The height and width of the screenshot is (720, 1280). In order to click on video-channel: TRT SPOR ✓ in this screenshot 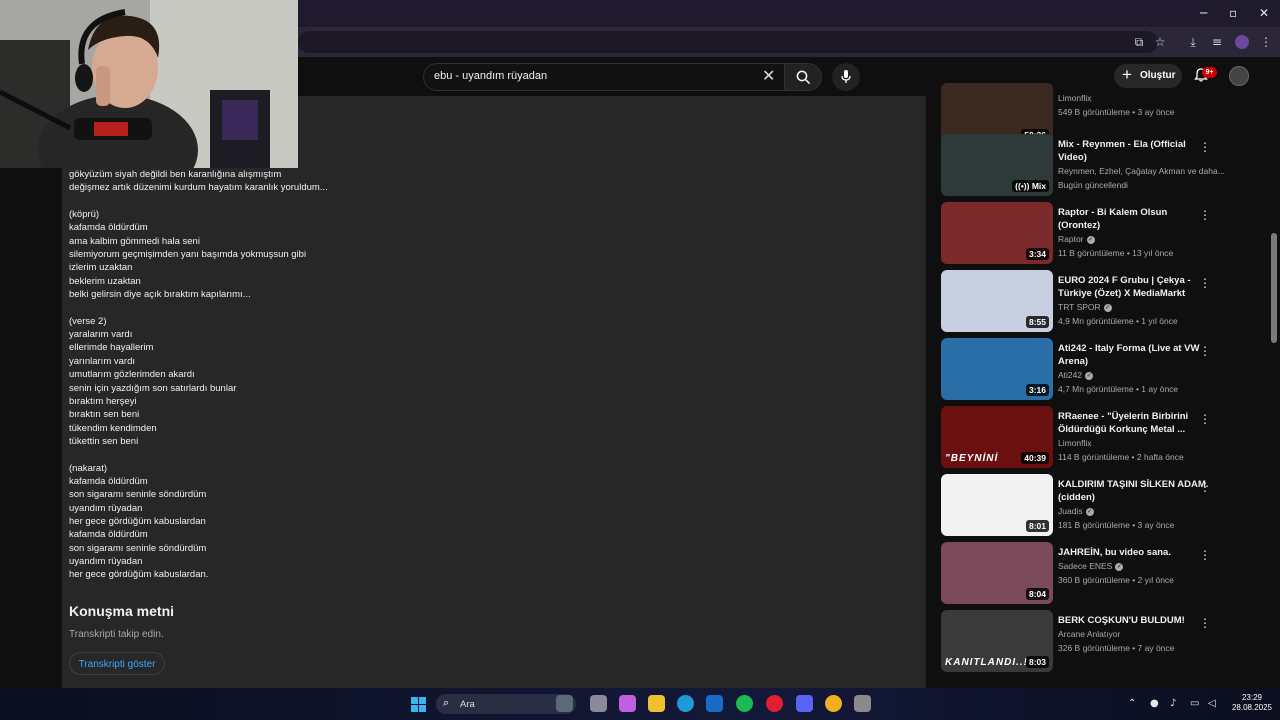, I will do `click(1085, 307)`.